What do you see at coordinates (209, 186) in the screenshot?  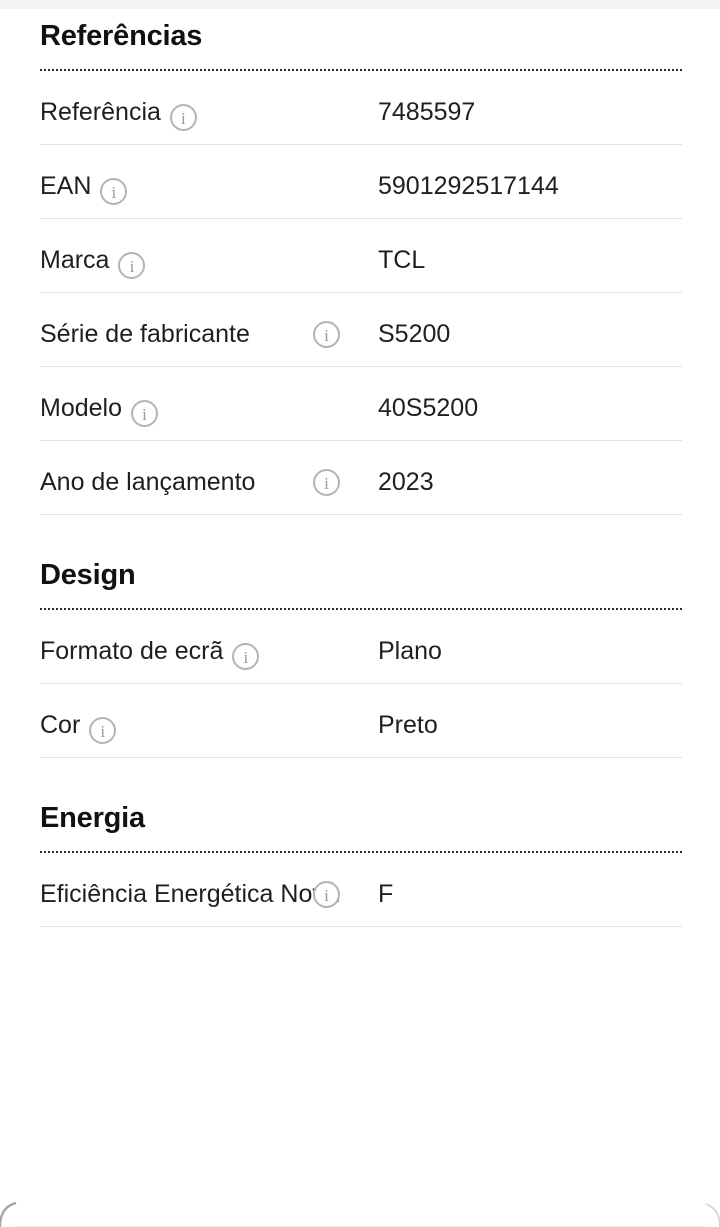 I see `spec-label-cell: EAN i` at bounding box center [209, 186].